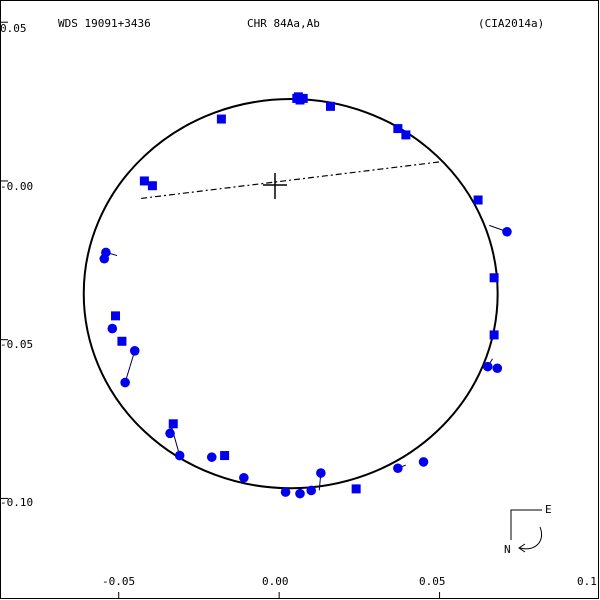 Image resolution: width=600 pixels, height=600 pixels. What do you see at coordinates (283, 23) in the screenshot?
I see `header-system: CHR 84Aa,Ab` at bounding box center [283, 23].